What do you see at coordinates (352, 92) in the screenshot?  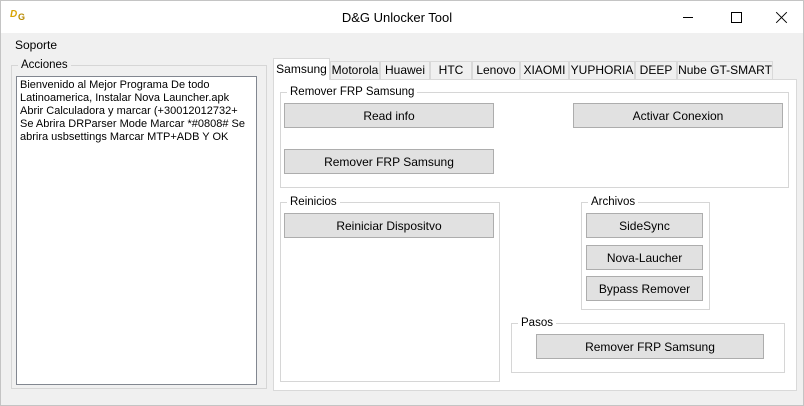 I see `frp-samsung-group-label: Remover FRP Samsung` at bounding box center [352, 92].